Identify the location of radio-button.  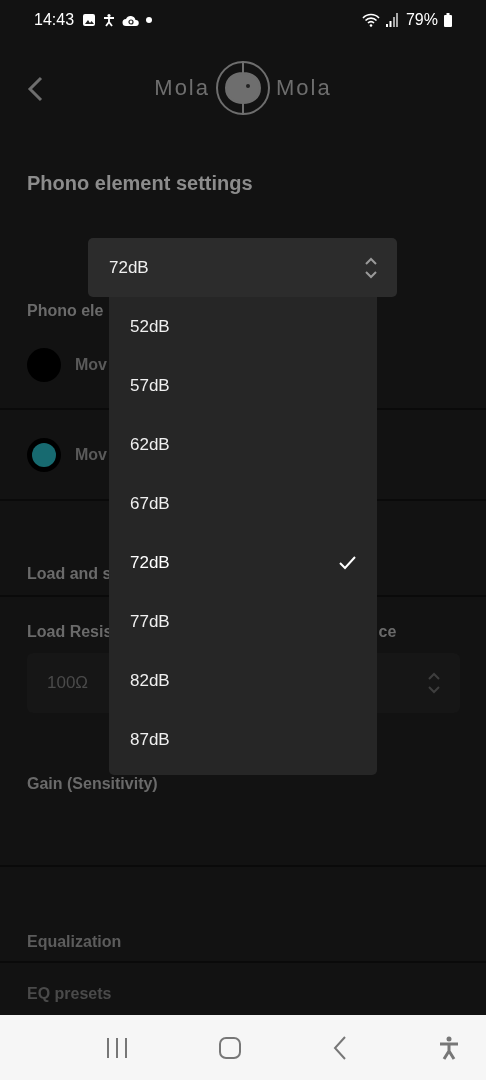
(44, 454).